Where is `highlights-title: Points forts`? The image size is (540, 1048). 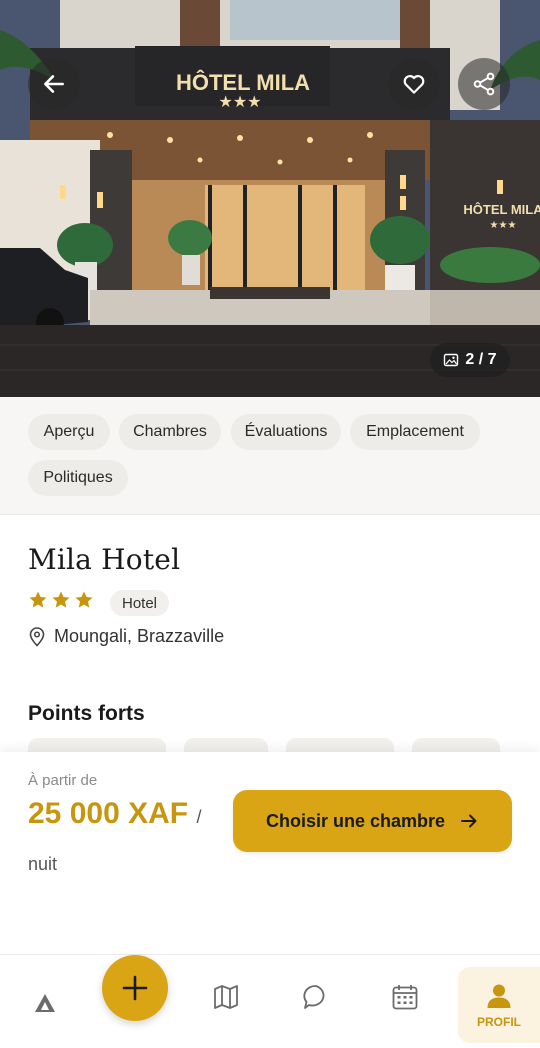
highlights-title: Points forts is located at coordinates (86, 713).